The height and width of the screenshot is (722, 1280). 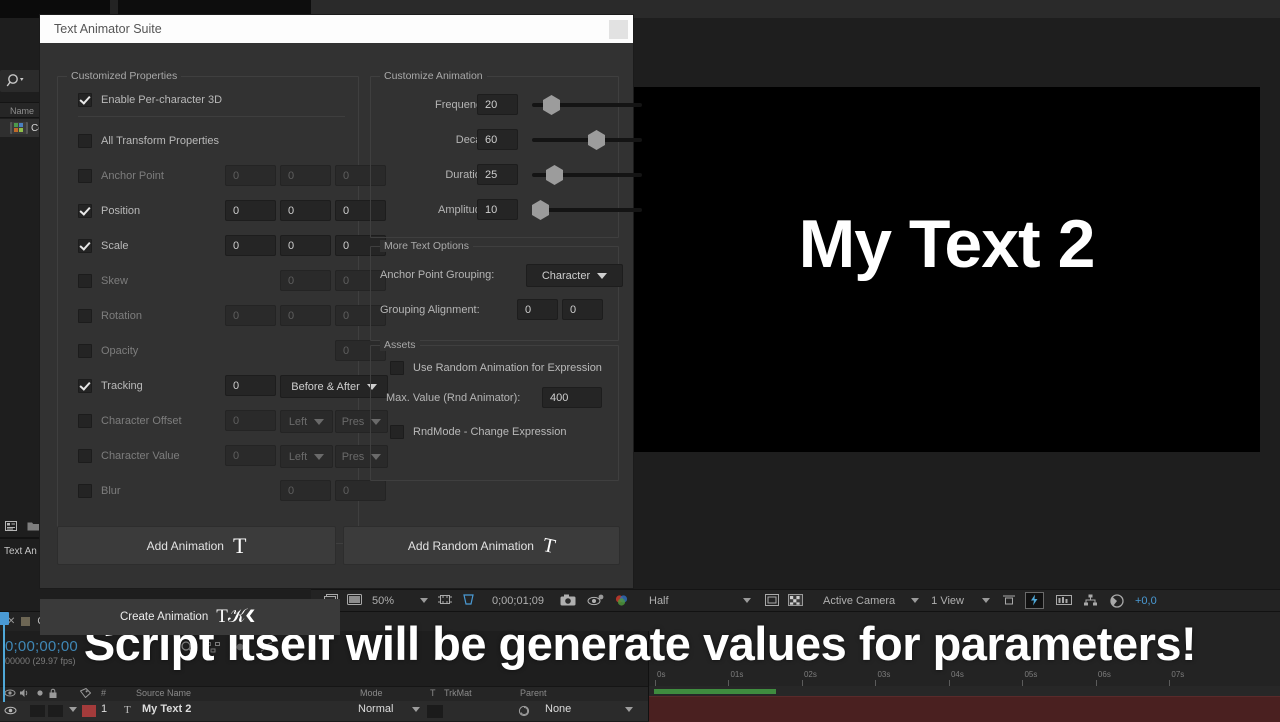 What do you see at coordinates (397, 432) in the screenshot?
I see `rnd-mode-checkbox` at bounding box center [397, 432].